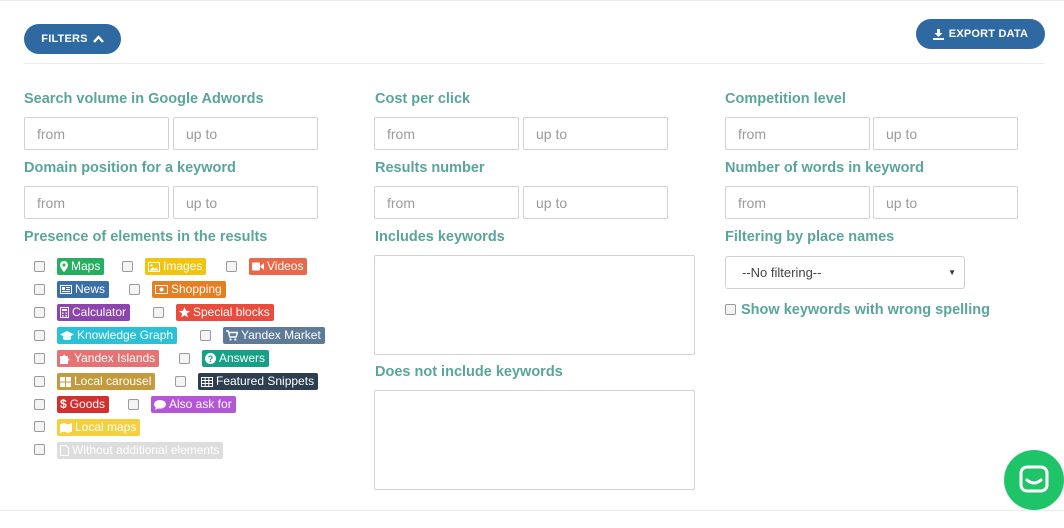 The image size is (1064, 528). Describe the element at coordinates (184, 312) in the screenshot. I see `star-icon` at that location.